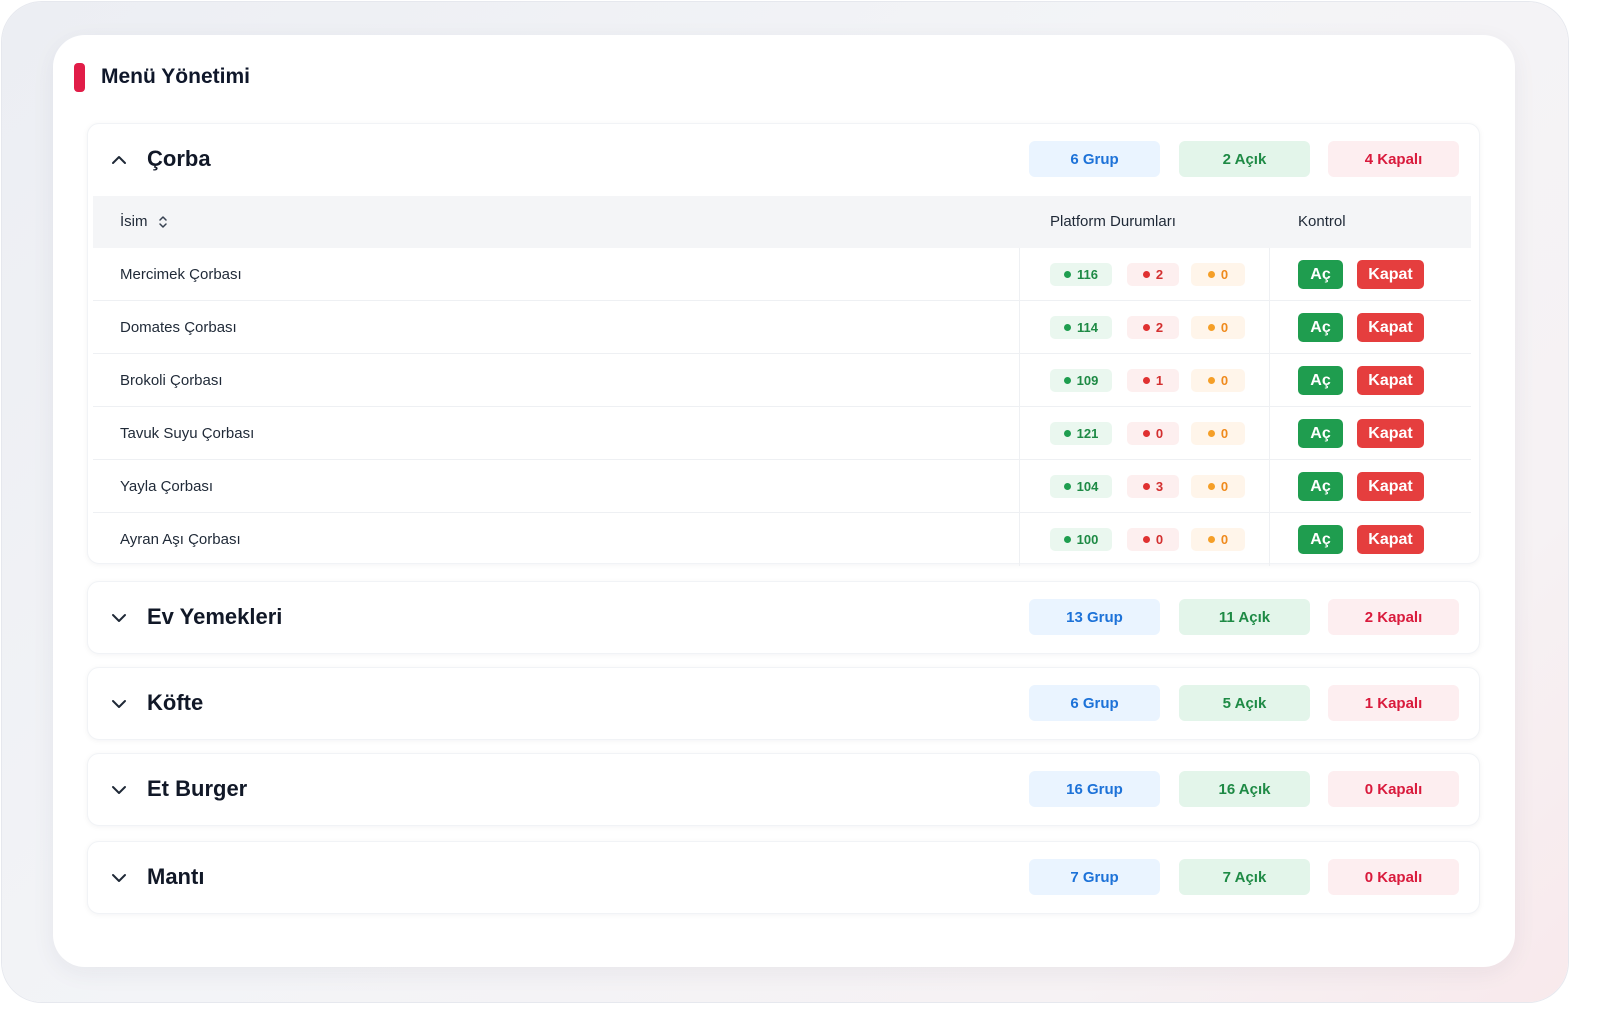 The height and width of the screenshot is (1022, 1600). Describe the element at coordinates (1087, 539) in the screenshot. I see `active-count: 100` at that location.